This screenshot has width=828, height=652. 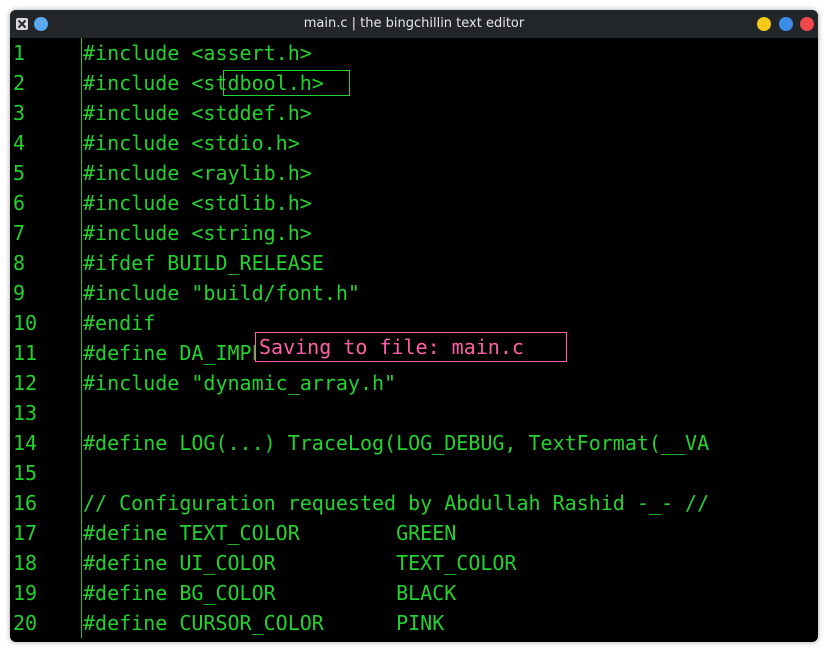 What do you see at coordinates (19, 53) in the screenshot?
I see `line-number: 1` at bounding box center [19, 53].